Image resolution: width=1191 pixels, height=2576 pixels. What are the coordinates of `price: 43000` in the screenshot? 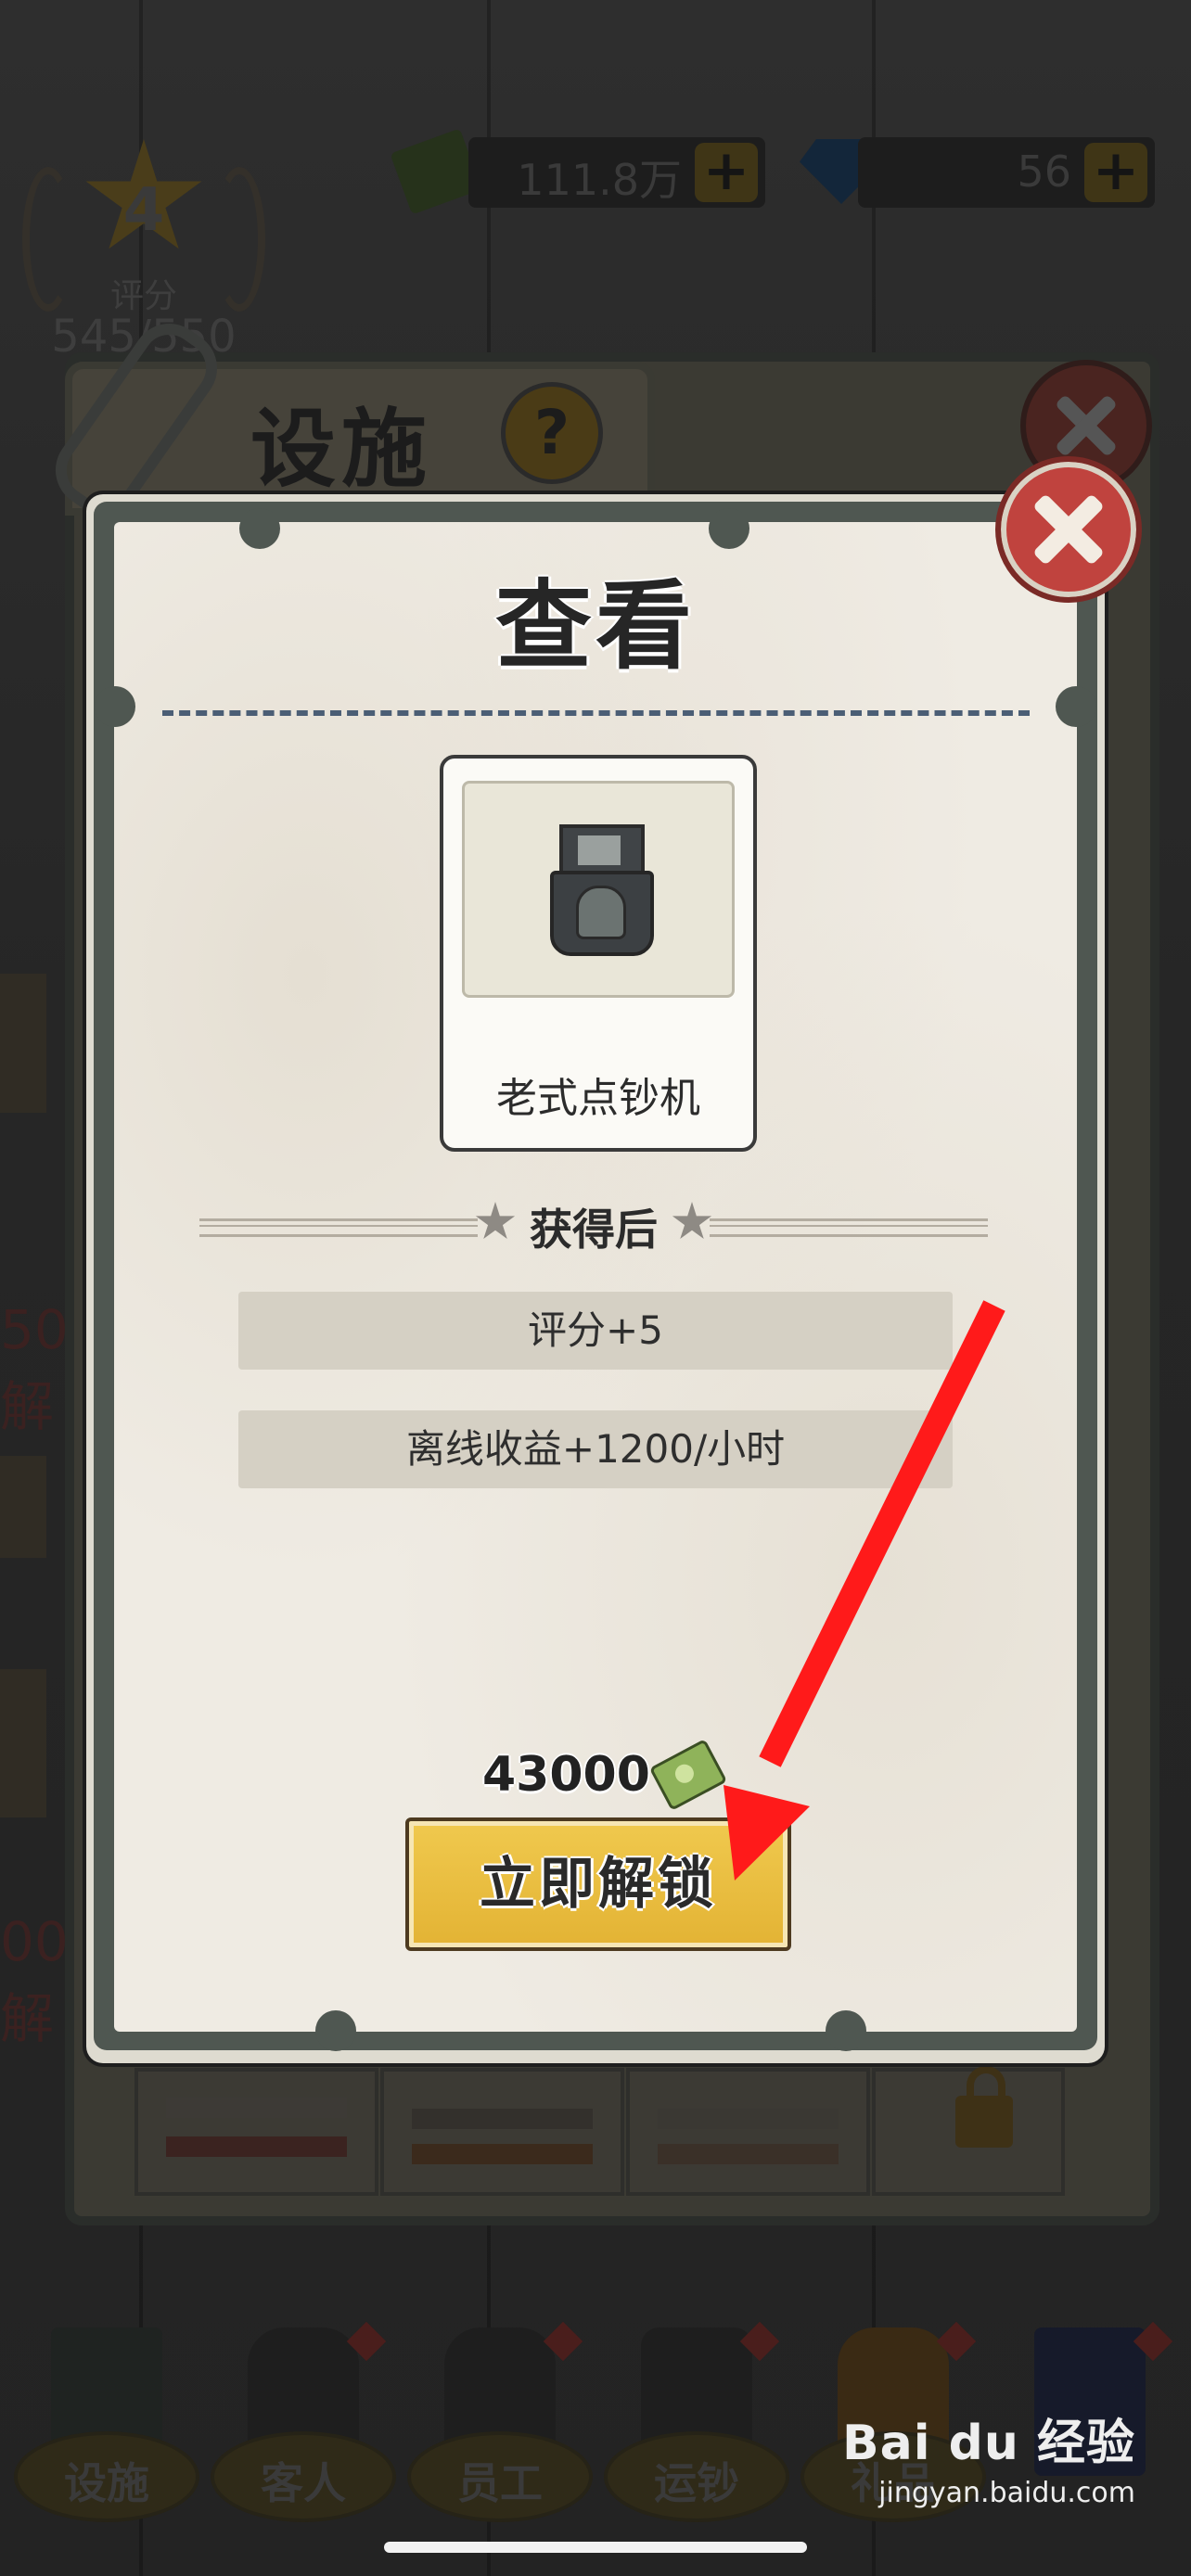 It's located at (603, 1775).